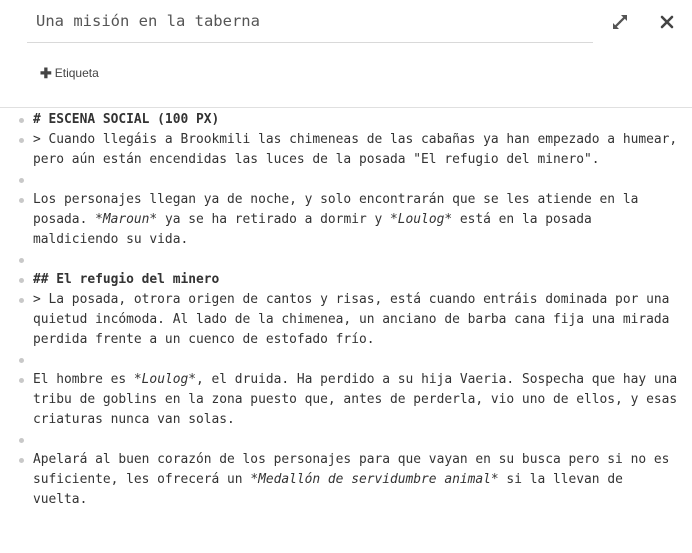 The height and width of the screenshot is (553, 692). I want to click on list-item: ## El refugio del minero, so click(346, 280).